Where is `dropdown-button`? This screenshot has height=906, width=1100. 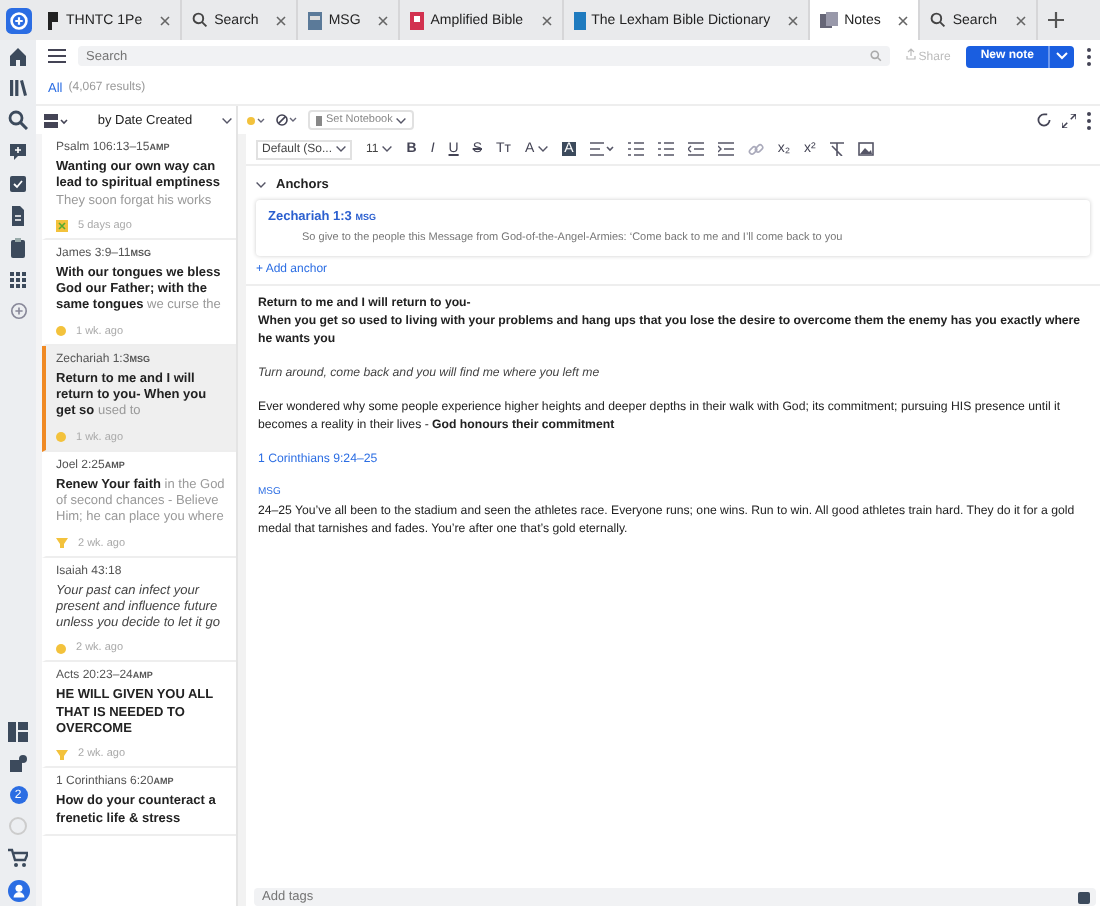
dropdown-button is located at coordinates (1061, 56).